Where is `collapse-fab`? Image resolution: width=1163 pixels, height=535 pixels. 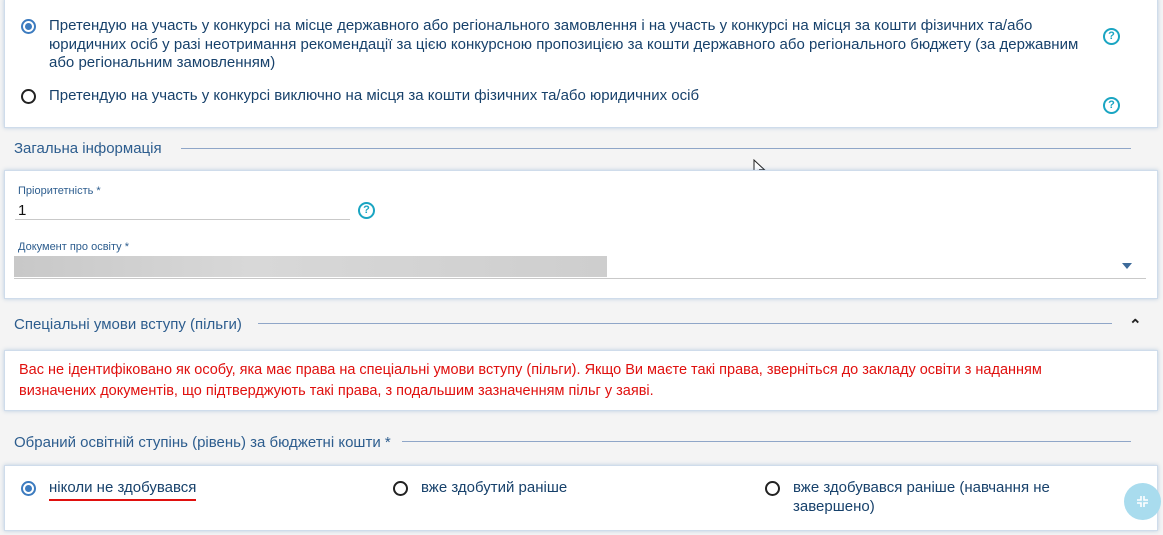
collapse-fab is located at coordinates (1142, 501).